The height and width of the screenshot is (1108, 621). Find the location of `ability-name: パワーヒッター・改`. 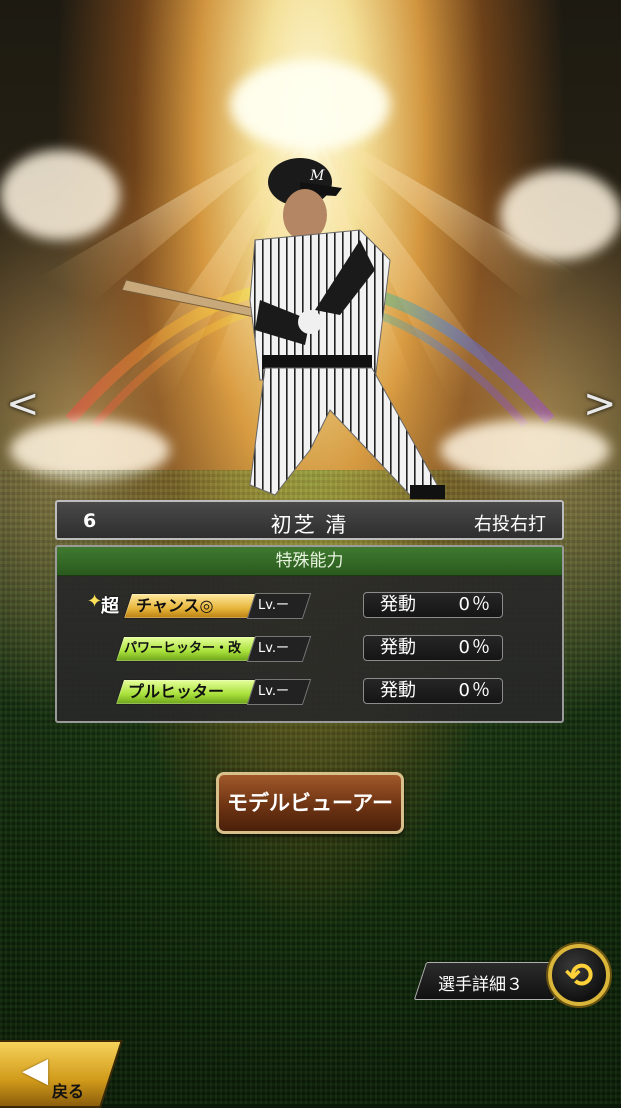

ability-name: パワーヒッター・改 is located at coordinates (183, 648).